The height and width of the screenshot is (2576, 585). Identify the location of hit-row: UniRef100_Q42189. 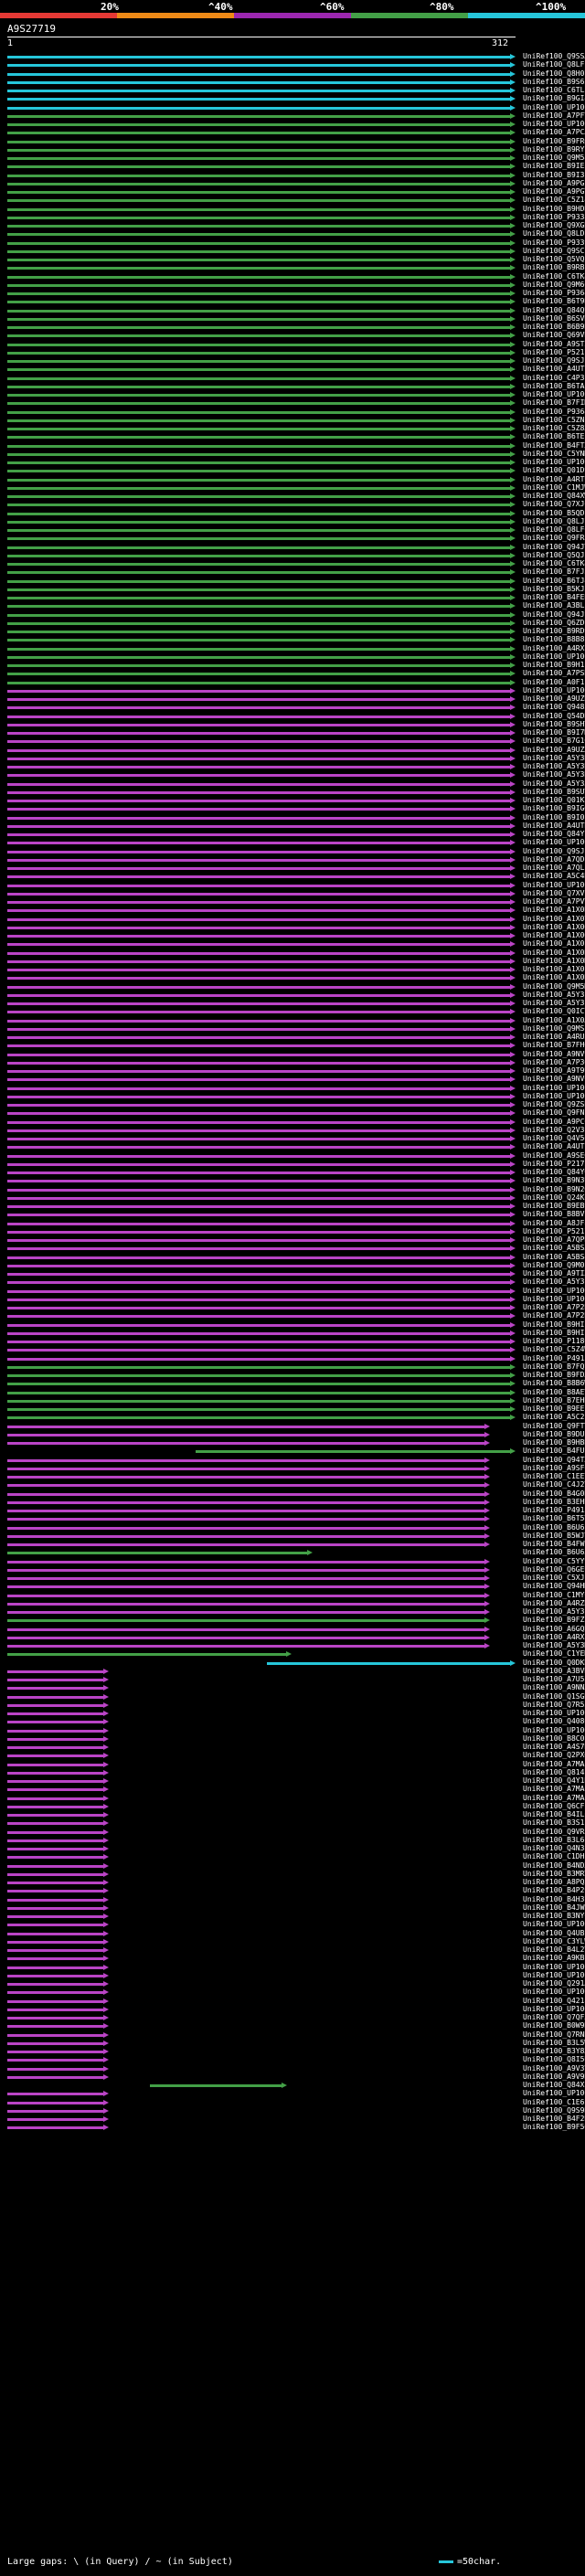
(293, 2001).